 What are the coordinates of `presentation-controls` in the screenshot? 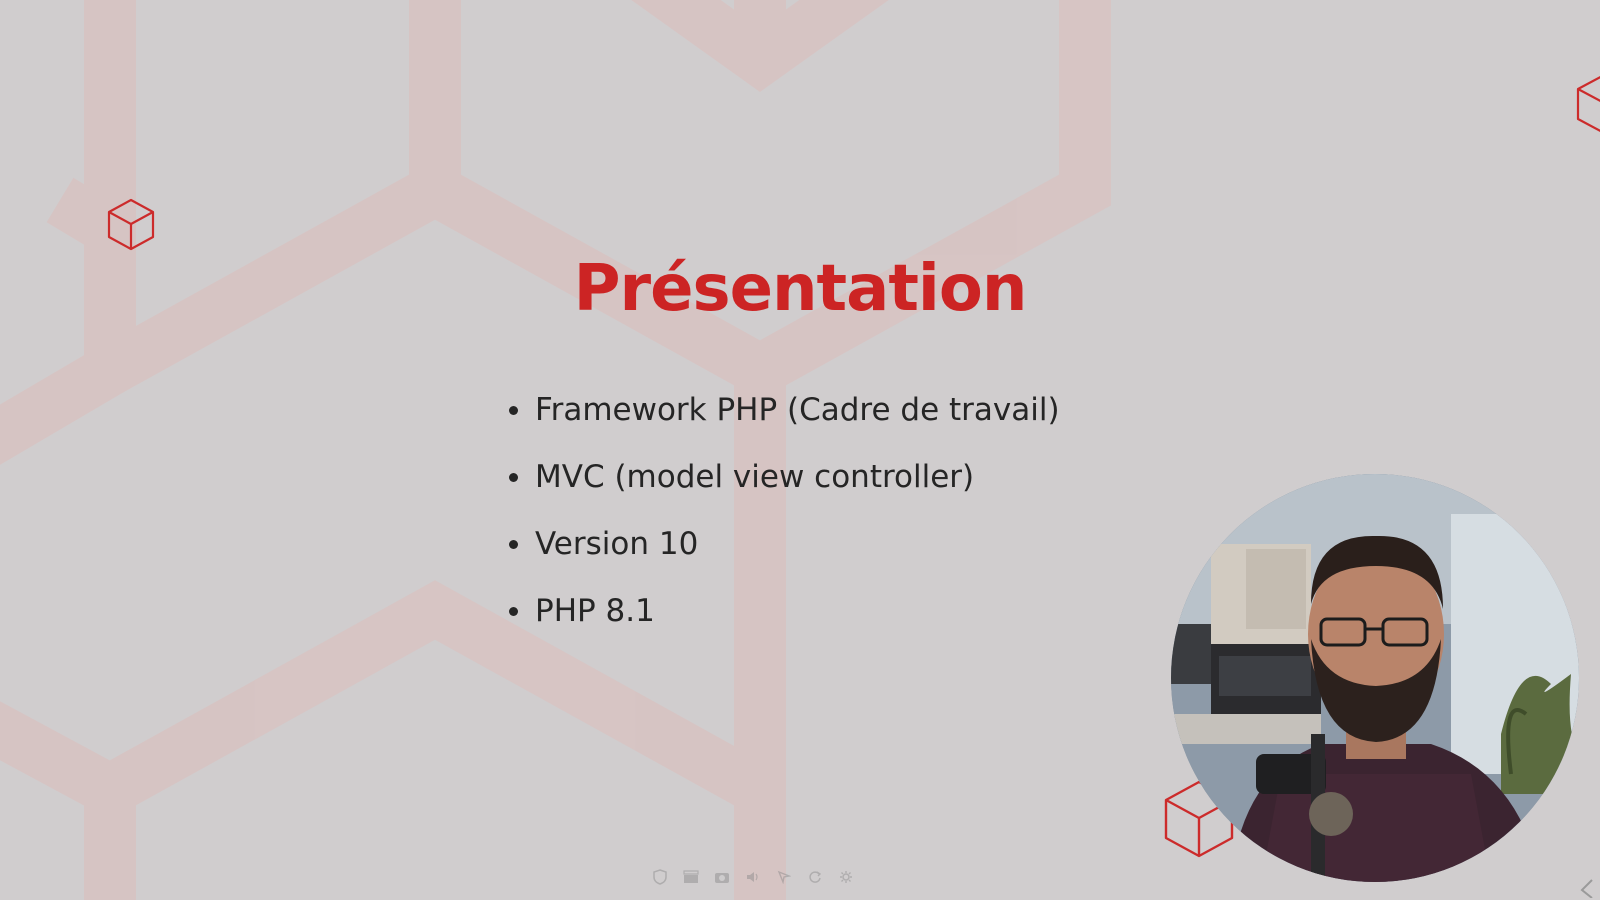 It's located at (752, 877).